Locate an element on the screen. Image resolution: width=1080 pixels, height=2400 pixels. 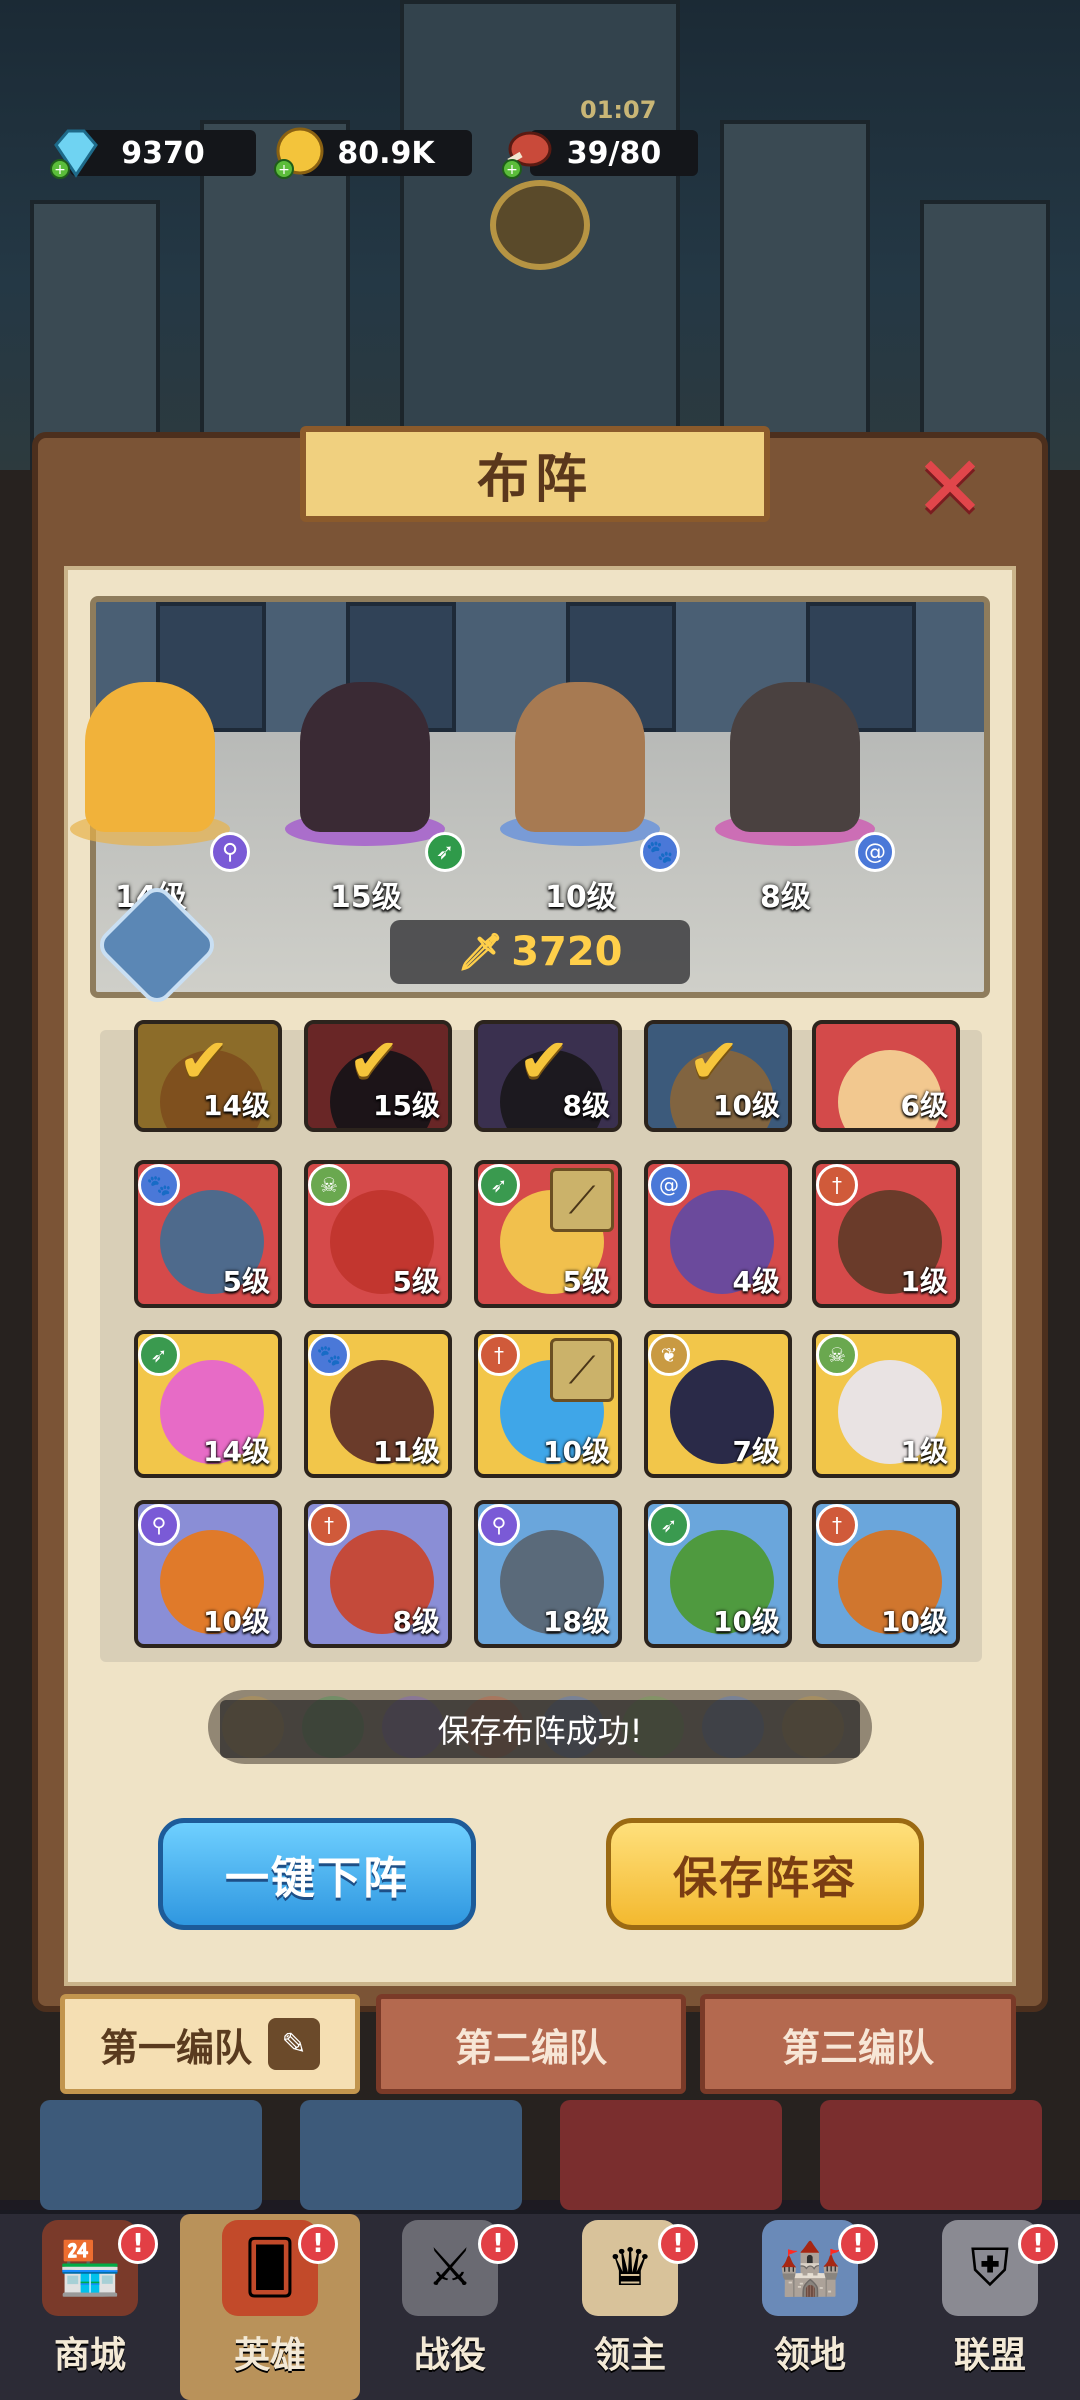
tab-team-2: 第二编队 is located at coordinates (531, 2044).